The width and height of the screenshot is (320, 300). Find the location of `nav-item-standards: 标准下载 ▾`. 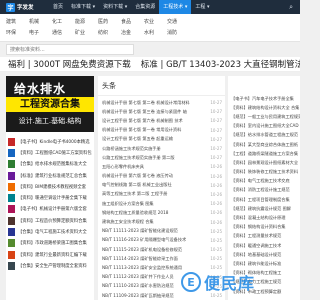

nav-item-standards: 标准下载 ▾ is located at coordinates (83, 7).